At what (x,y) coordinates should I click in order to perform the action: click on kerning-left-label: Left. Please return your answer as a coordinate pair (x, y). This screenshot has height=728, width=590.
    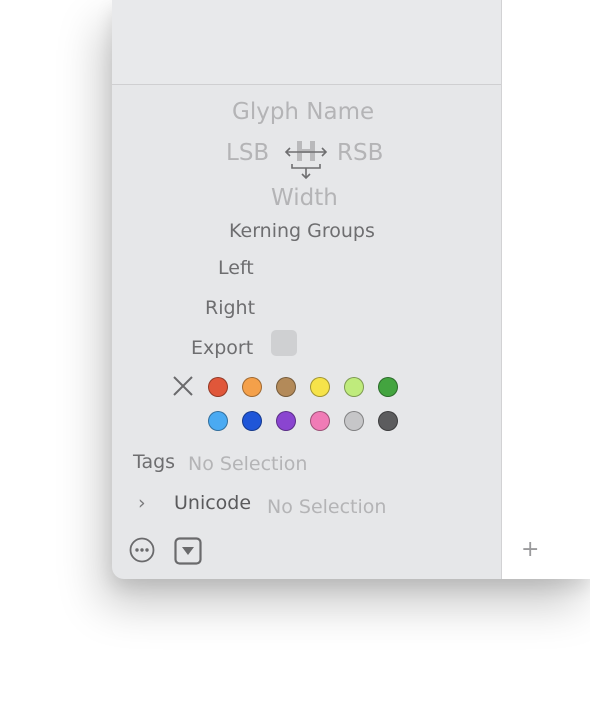
    Looking at the image, I should click on (236, 268).